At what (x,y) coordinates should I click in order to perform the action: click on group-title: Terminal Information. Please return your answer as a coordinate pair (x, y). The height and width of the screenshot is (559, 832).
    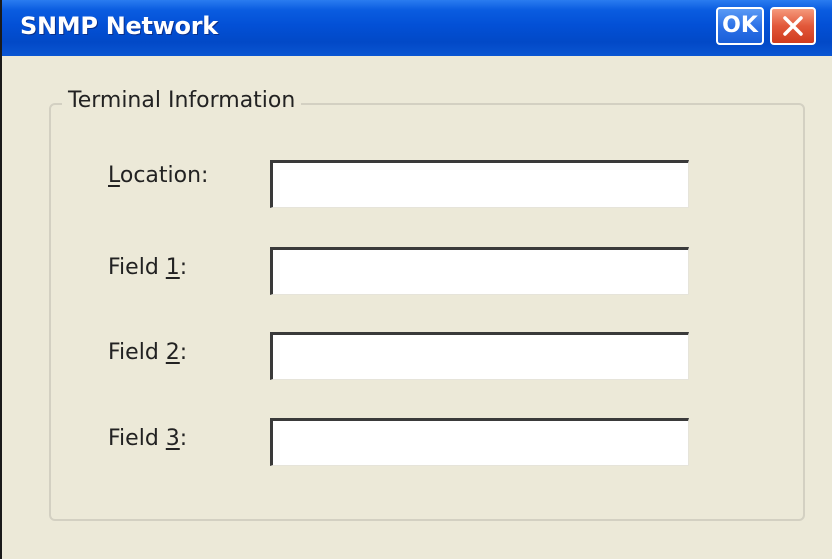
    Looking at the image, I should click on (182, 101).